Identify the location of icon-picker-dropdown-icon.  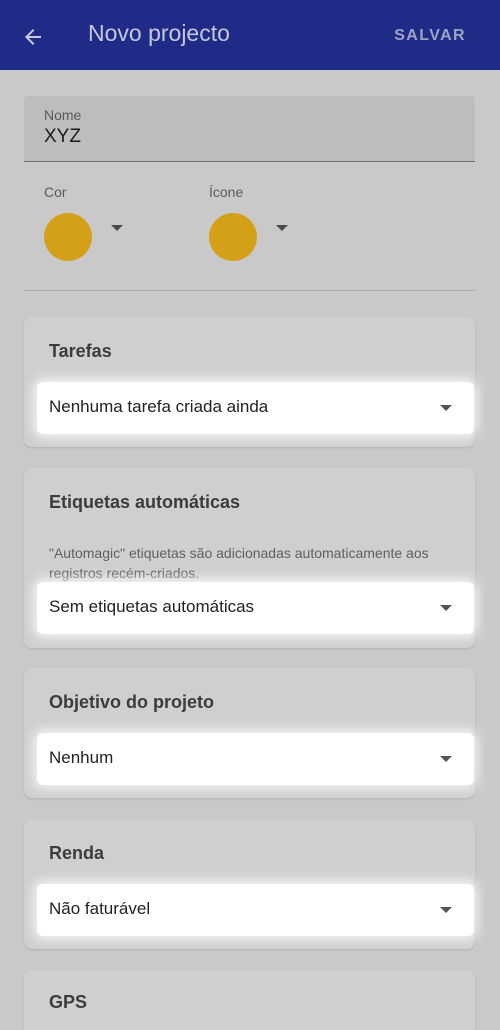
(282, 228).